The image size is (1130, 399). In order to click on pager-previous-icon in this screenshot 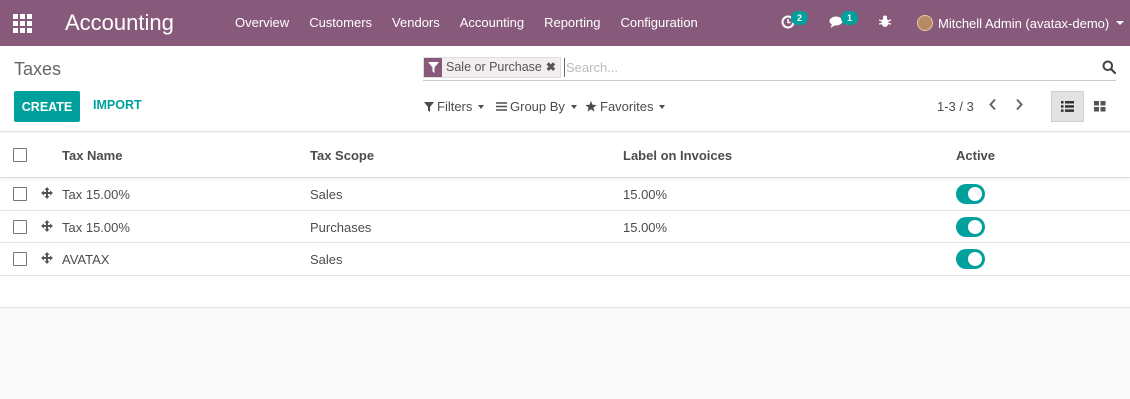, I will do `click(992, 106)`.